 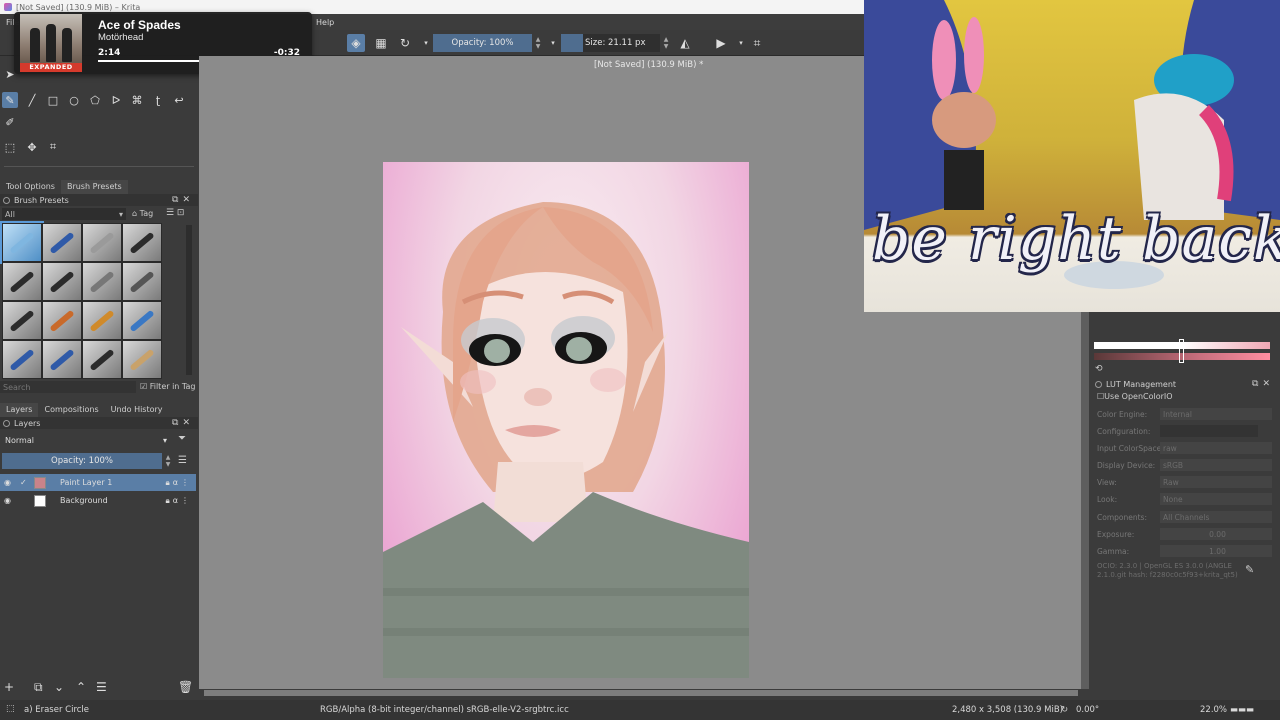 I want to click on ellipse-tool: ○, so click(x=74, y=100).